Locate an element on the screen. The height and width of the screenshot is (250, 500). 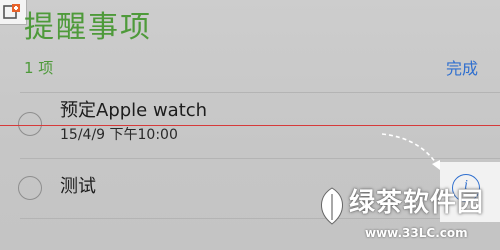
page-title: 提醒事项 is located at coordinates (88, 27).